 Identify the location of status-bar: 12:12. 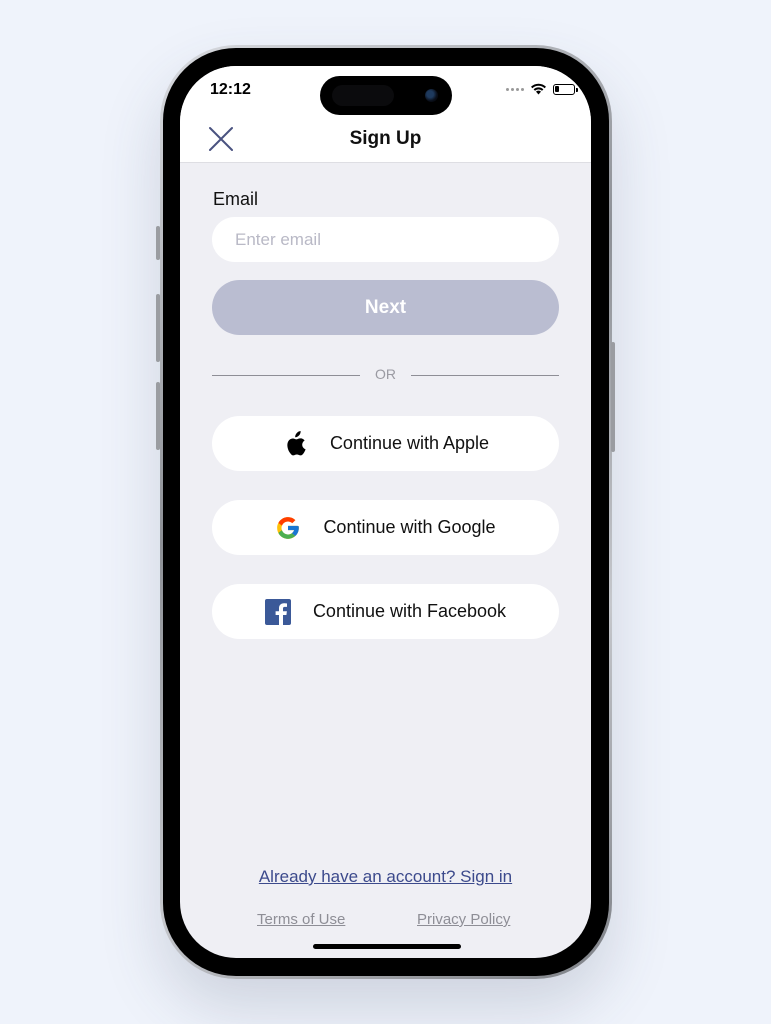
(385, 91).